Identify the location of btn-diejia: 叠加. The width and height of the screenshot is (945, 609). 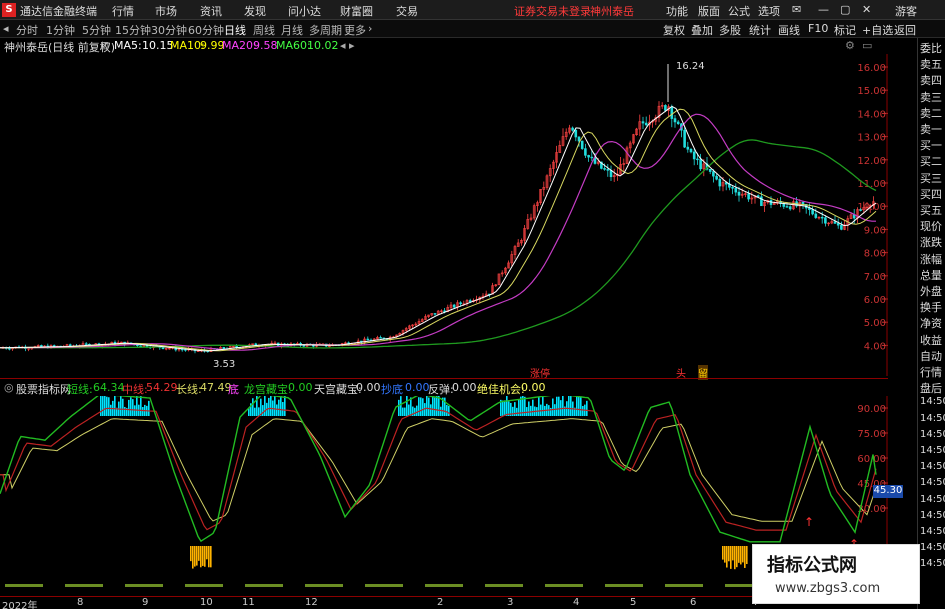
(702, 30).